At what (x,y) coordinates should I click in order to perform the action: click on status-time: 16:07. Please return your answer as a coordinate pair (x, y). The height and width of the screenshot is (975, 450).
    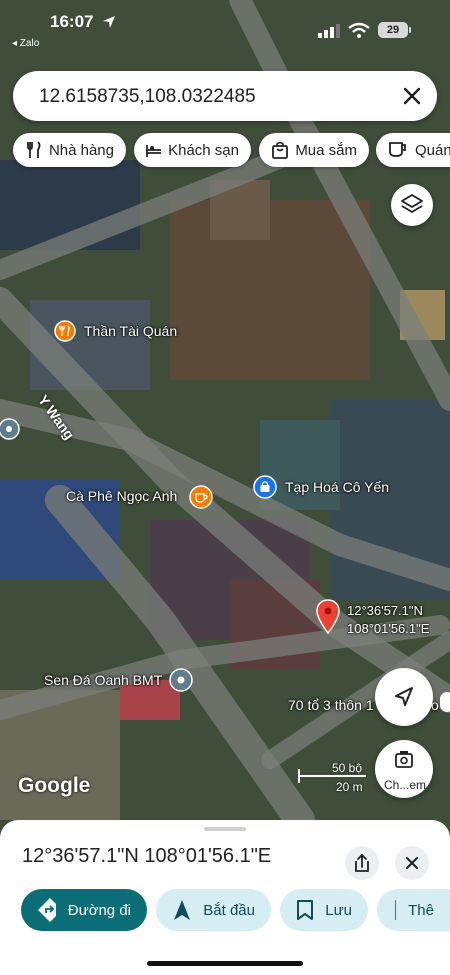
    Looking at the image, I should click on (72, 21).